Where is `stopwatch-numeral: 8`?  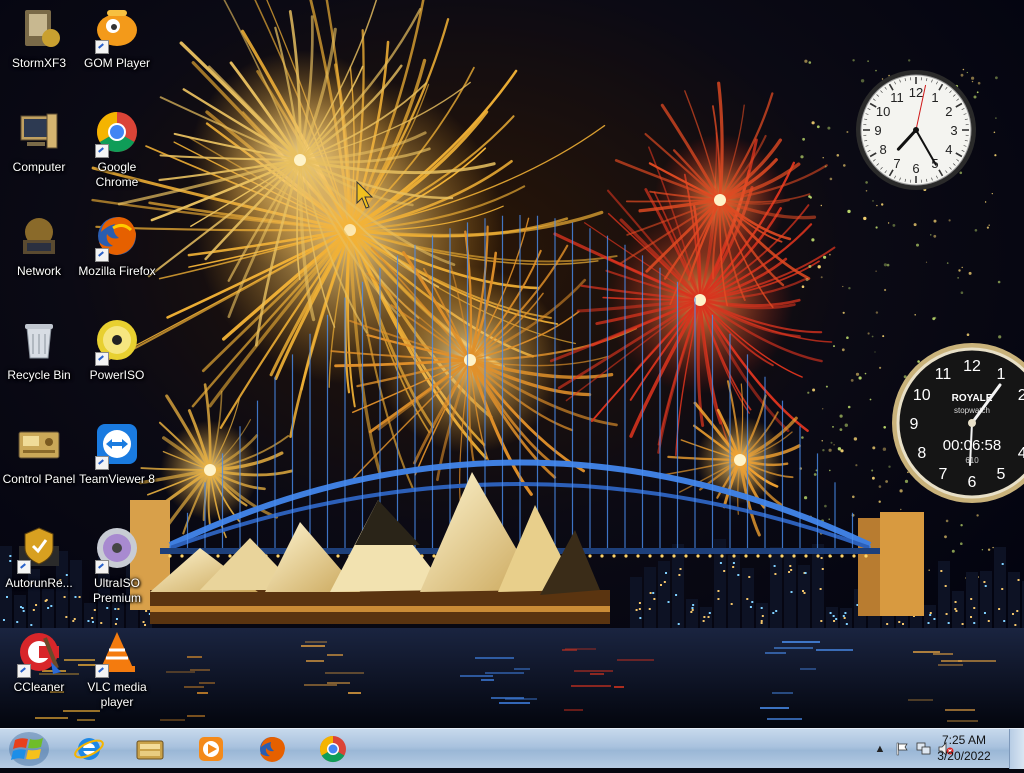
stopwatch-numeral: 8 is located at coordinates (921, 453).